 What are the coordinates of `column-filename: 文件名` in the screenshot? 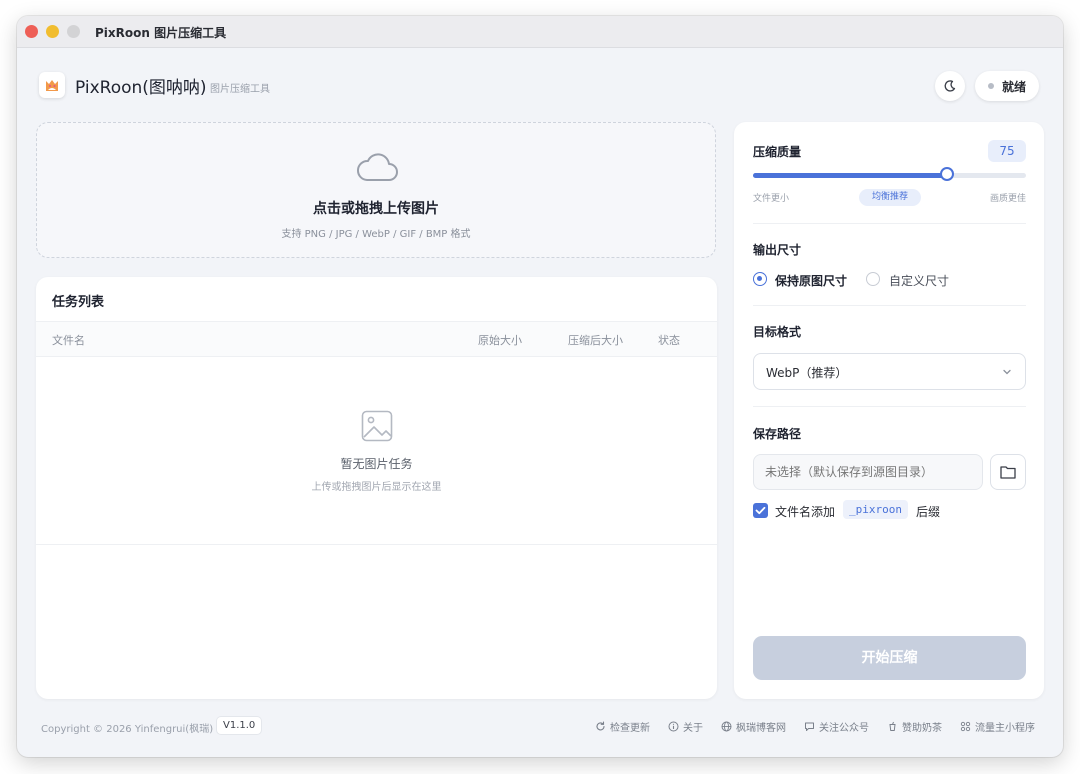 It's located at (68, 340).